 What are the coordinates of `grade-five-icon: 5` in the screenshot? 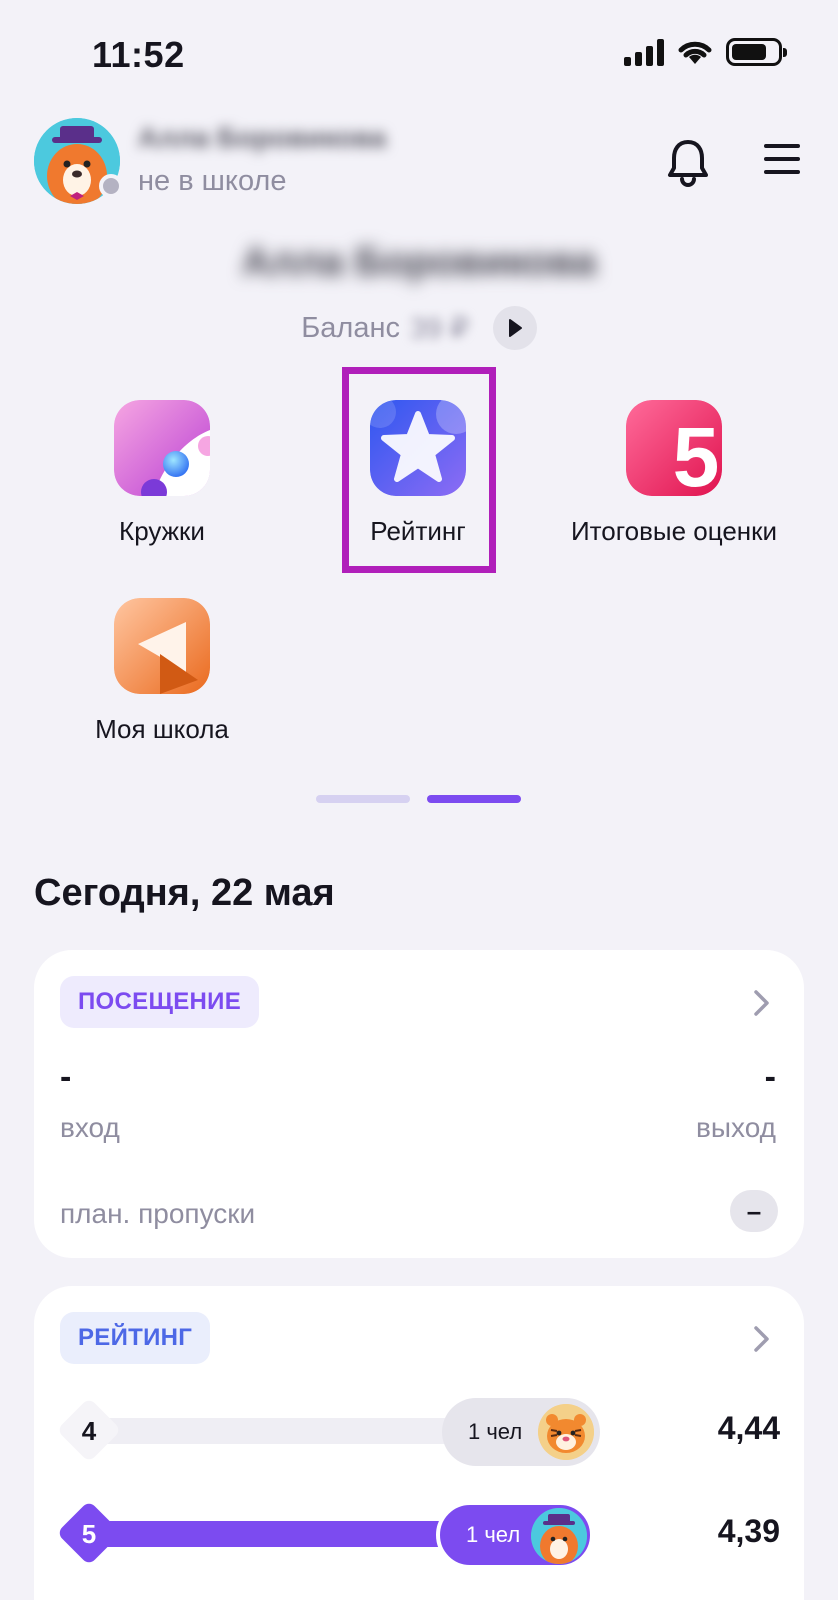 It's located at (674, 448).